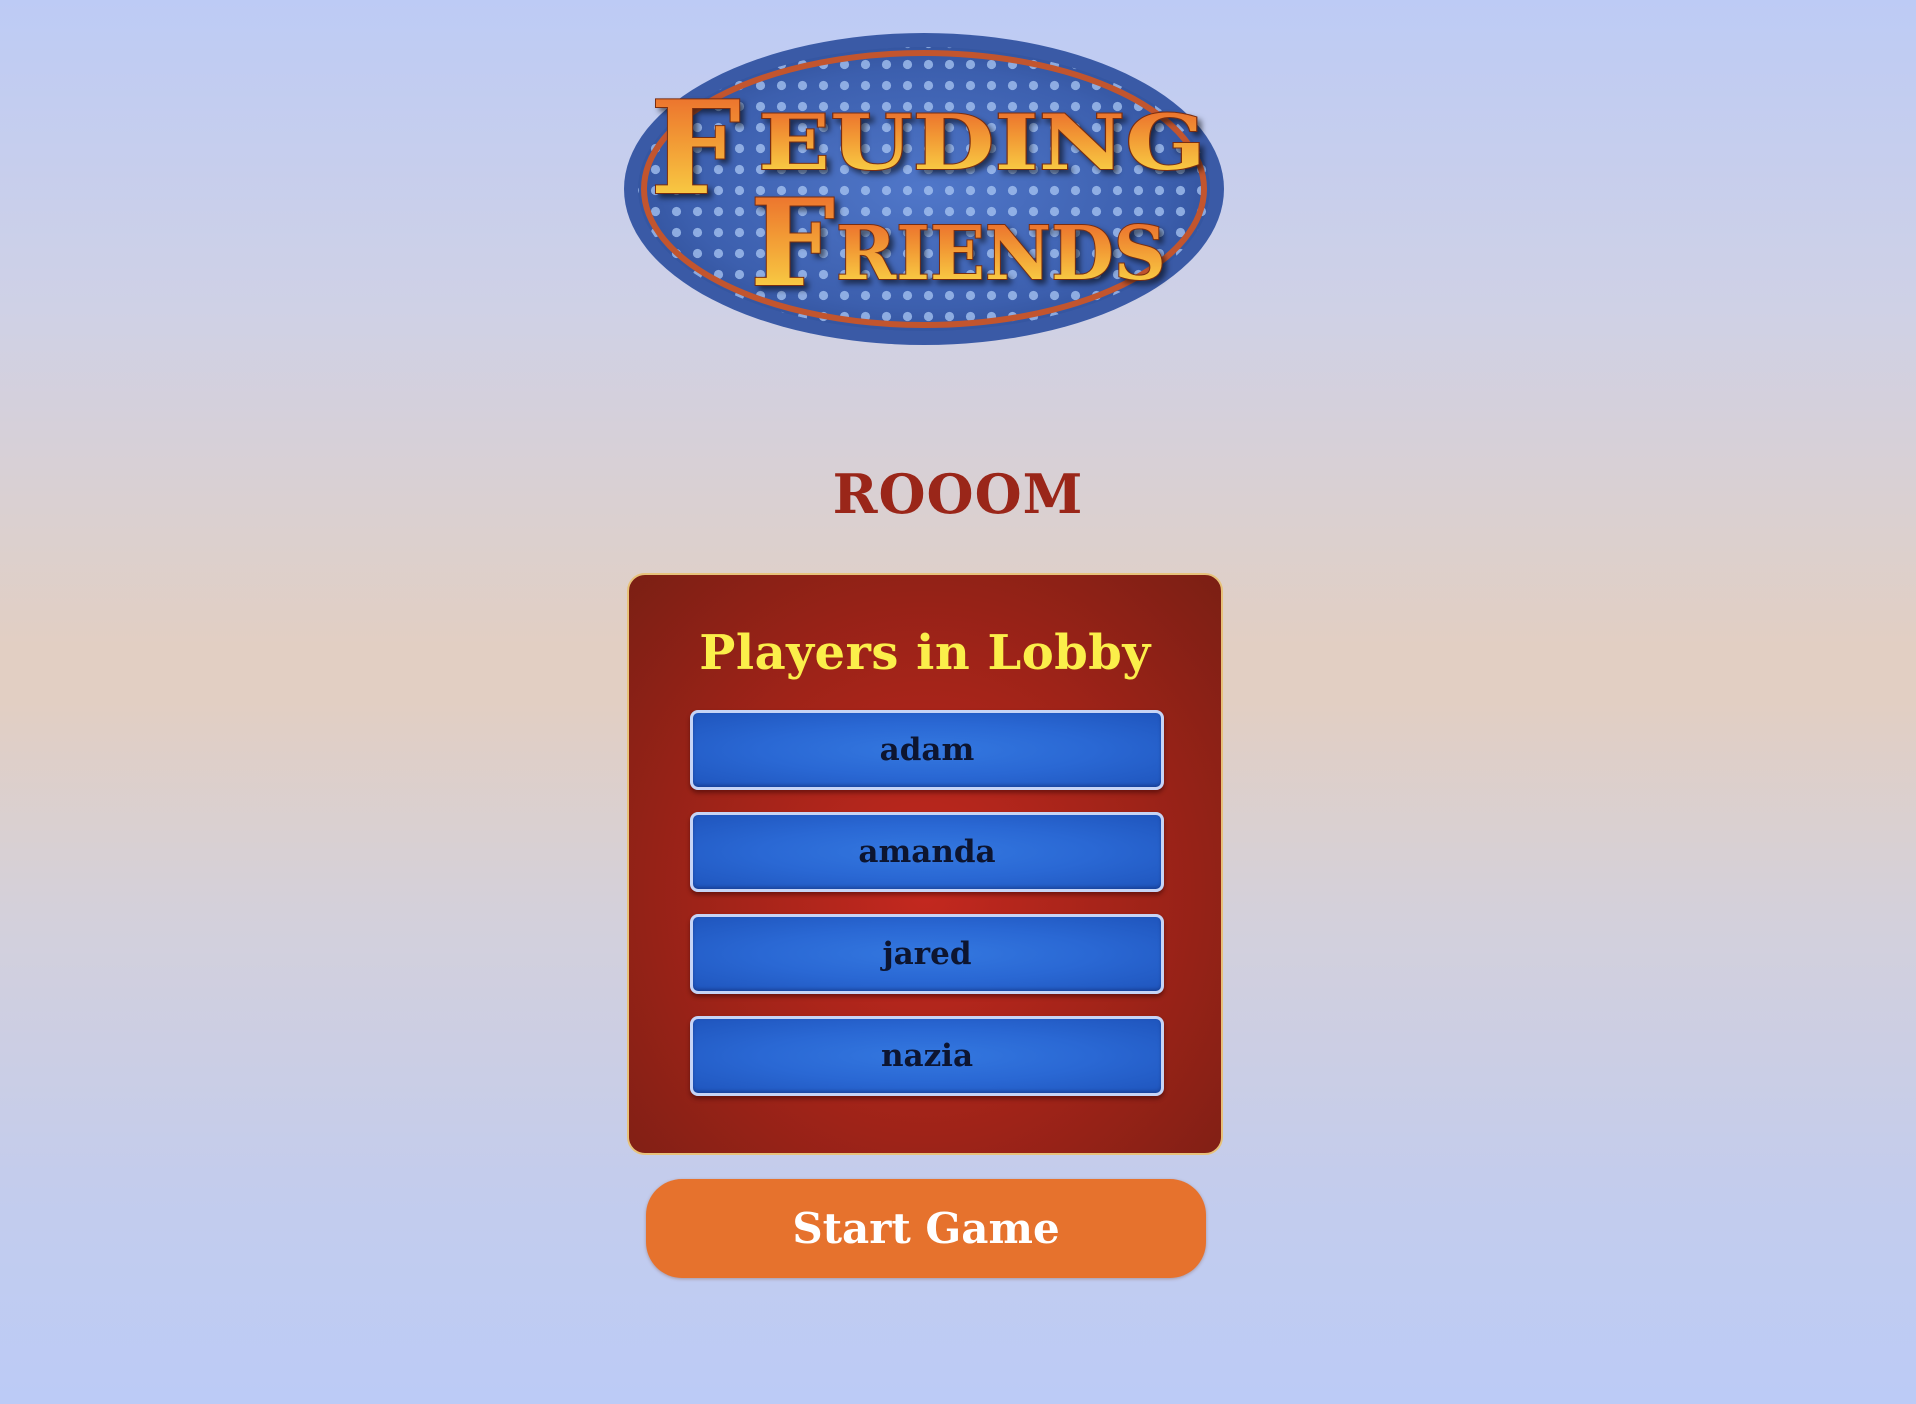 The image size is (1916, 1404). I want to click on logo-letter-f: F, so click(695, 149).